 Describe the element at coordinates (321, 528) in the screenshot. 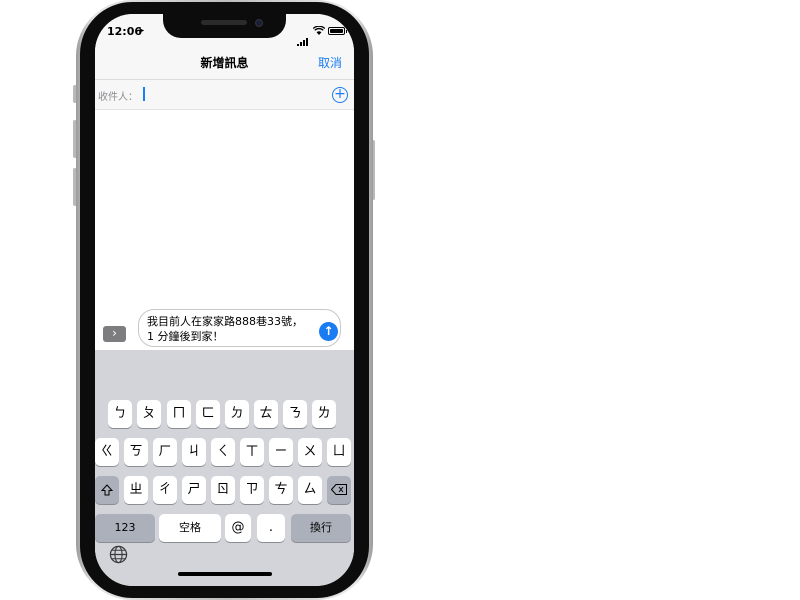

I see `return-key: 換行` at that location.